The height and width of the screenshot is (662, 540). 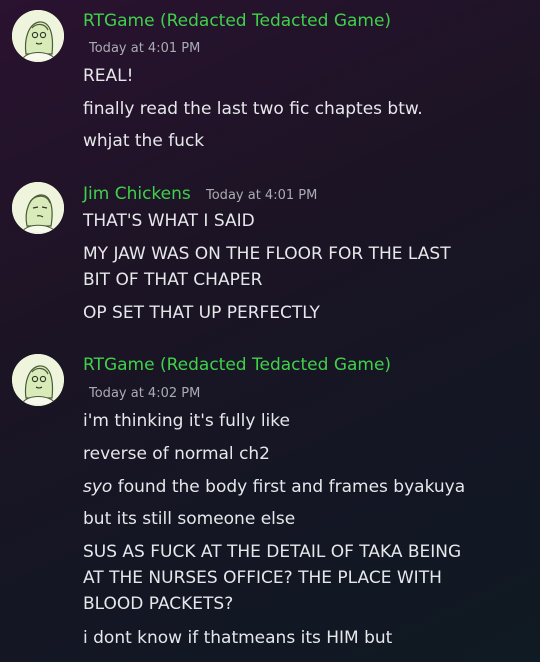 I want to click on message-line: OP SET THAT UP PERFECTLY, so click(x=201, y=313).